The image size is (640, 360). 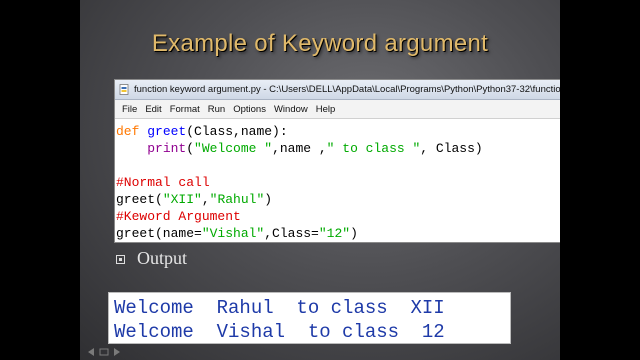 I want to click on square-bullet-icon, so click(x=120, y=259).